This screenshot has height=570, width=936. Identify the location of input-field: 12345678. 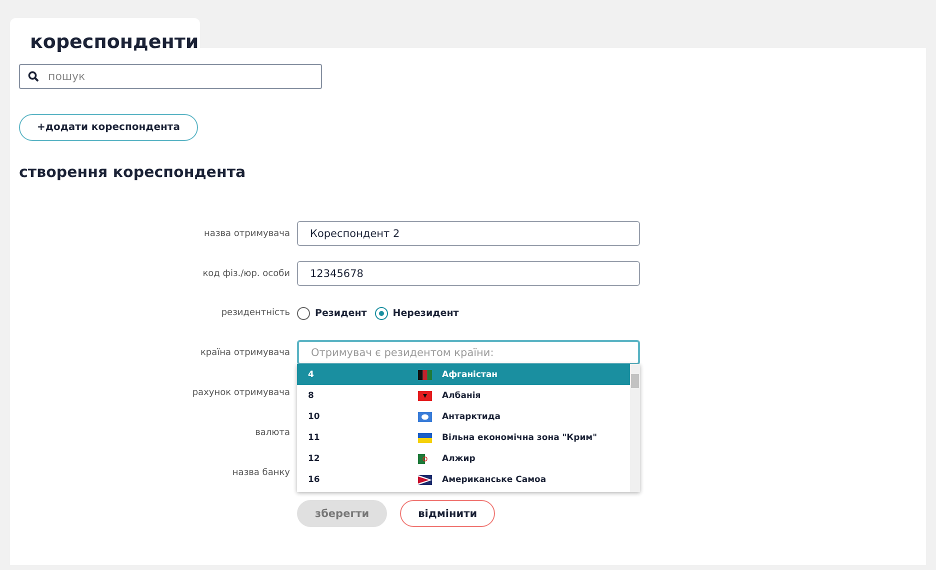
(468, 273).